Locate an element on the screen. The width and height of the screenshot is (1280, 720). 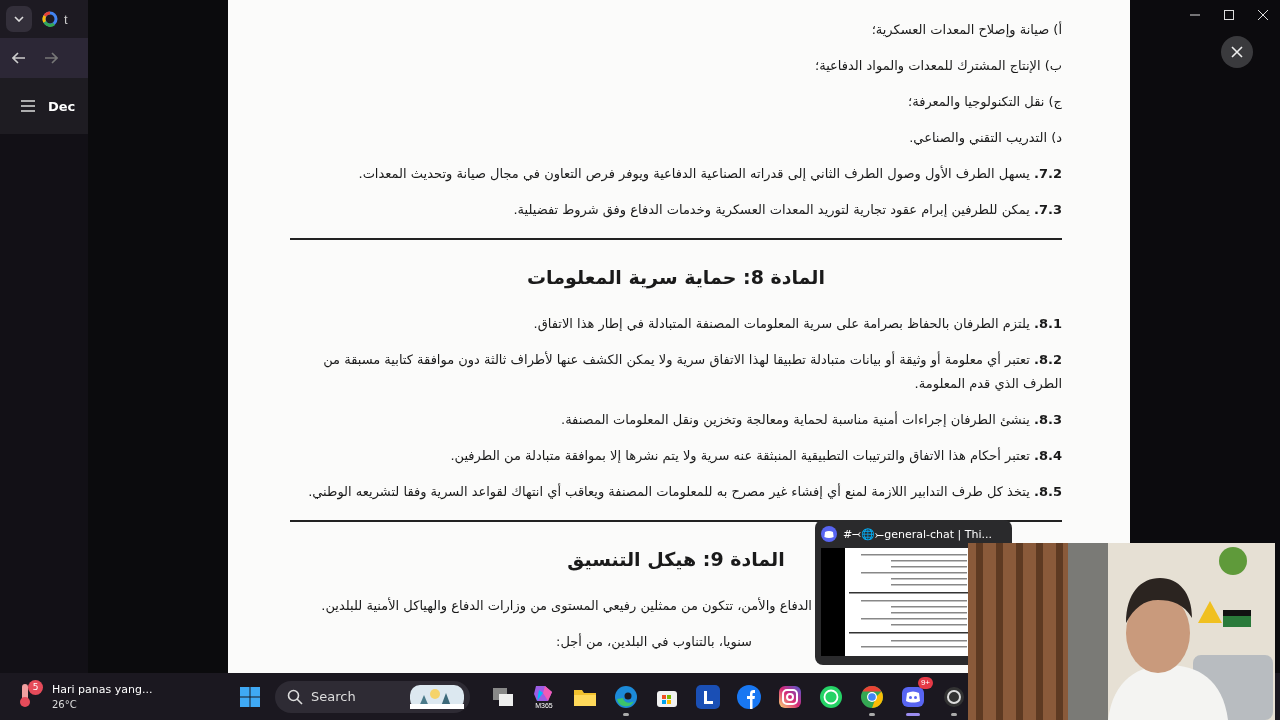
chrome-icon is located at coordinates (872, 696).